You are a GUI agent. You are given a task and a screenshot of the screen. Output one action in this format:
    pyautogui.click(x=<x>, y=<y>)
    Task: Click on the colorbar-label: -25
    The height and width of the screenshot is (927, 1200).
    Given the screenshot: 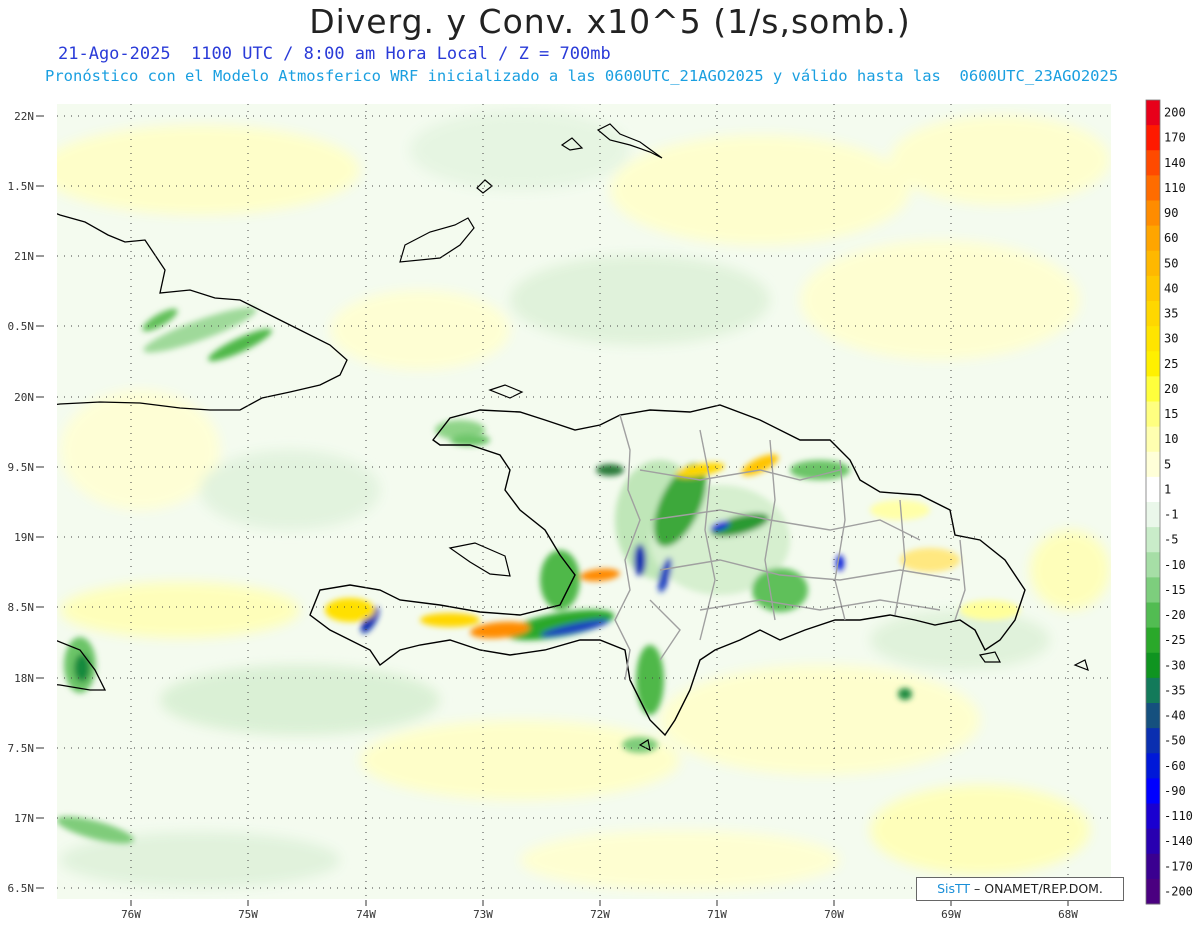 What is the action you would take?
    pyautogui.click(x=1175, y=640)
    